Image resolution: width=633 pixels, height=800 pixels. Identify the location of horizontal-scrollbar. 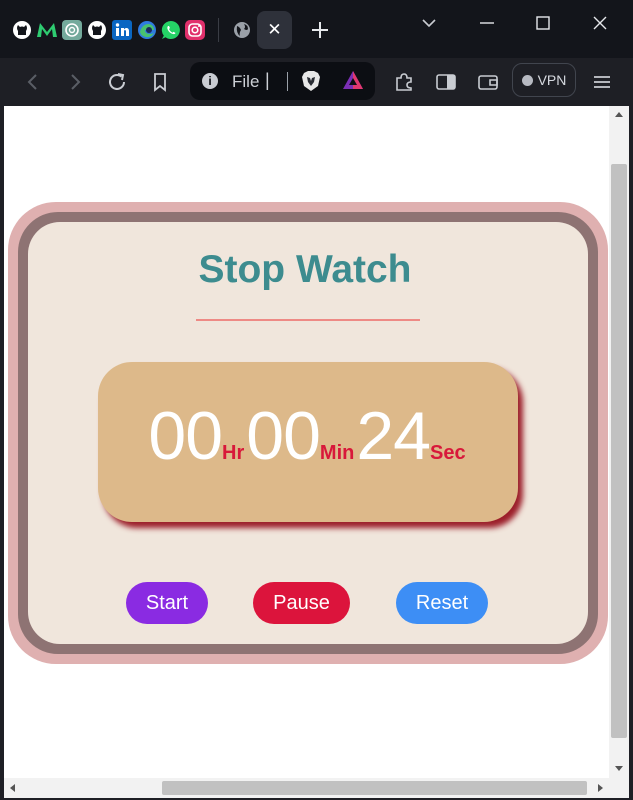
(306, 788).